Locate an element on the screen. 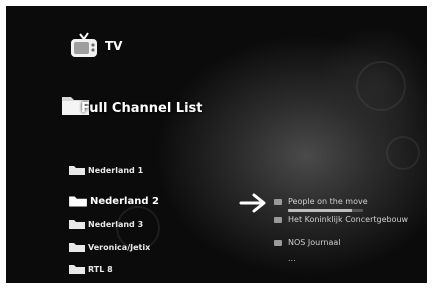 This screenshot has width=433, height=289. program-item: NOS Journaal is located at coordinates (307, 242).